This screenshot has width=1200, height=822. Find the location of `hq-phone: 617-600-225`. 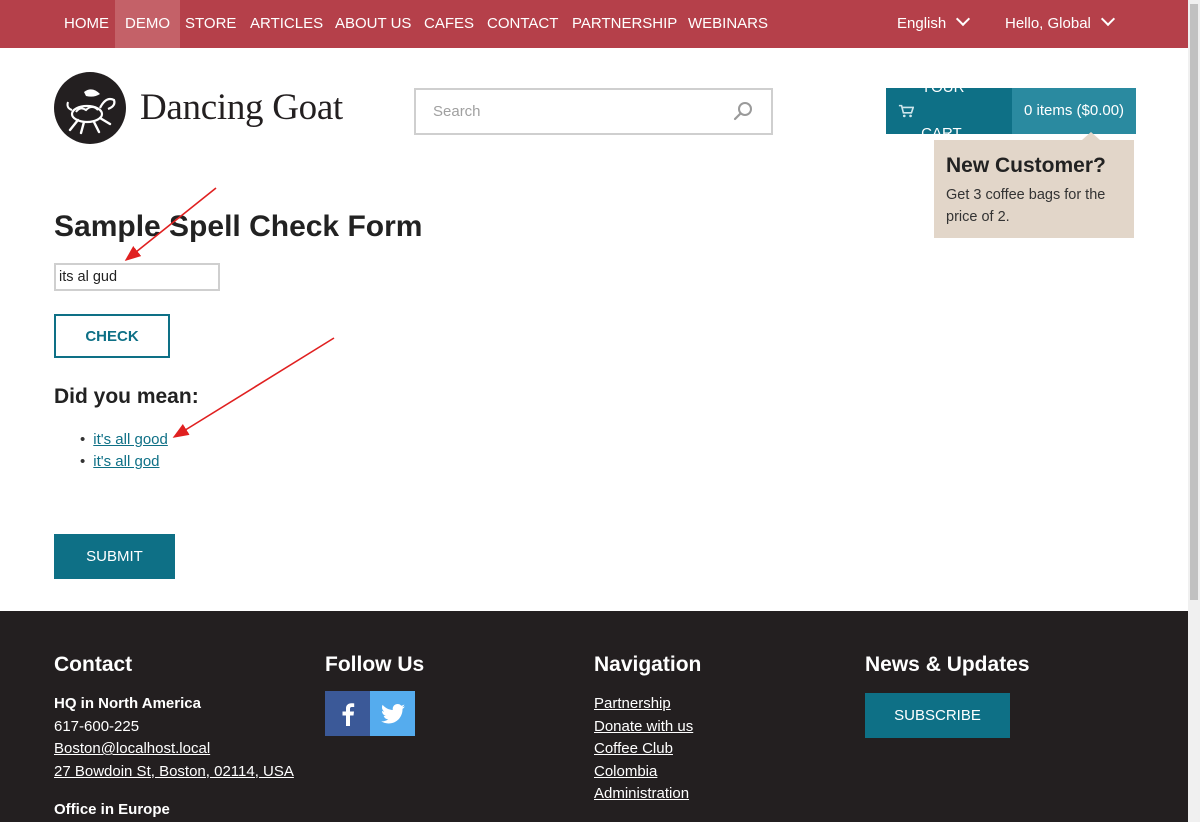

hq-phone: 617-600-225 is located at coordinates (97, 726).